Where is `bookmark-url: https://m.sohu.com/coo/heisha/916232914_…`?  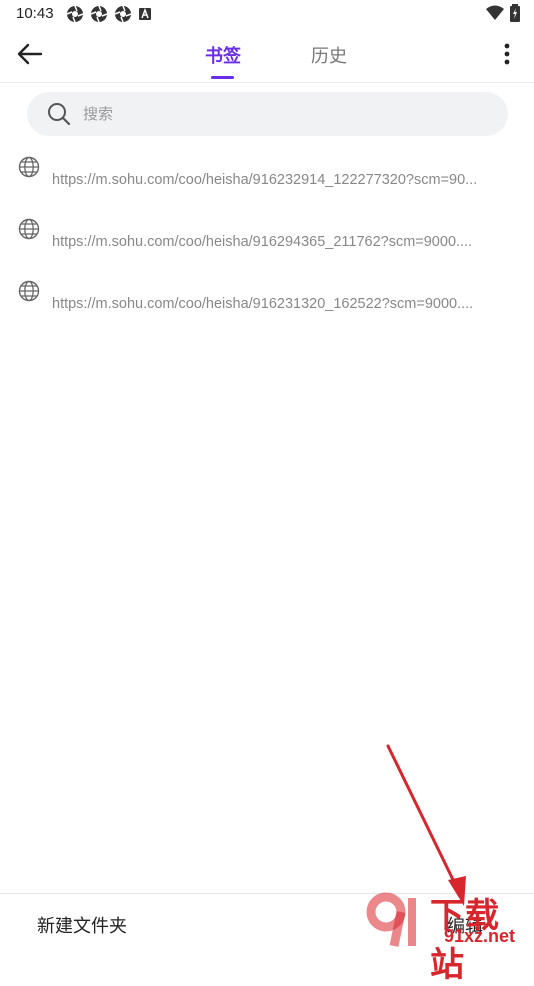 bookmark-url: https://m.sohu.com/coo/heisha/916232914_… is located at coordinates (265, 180).